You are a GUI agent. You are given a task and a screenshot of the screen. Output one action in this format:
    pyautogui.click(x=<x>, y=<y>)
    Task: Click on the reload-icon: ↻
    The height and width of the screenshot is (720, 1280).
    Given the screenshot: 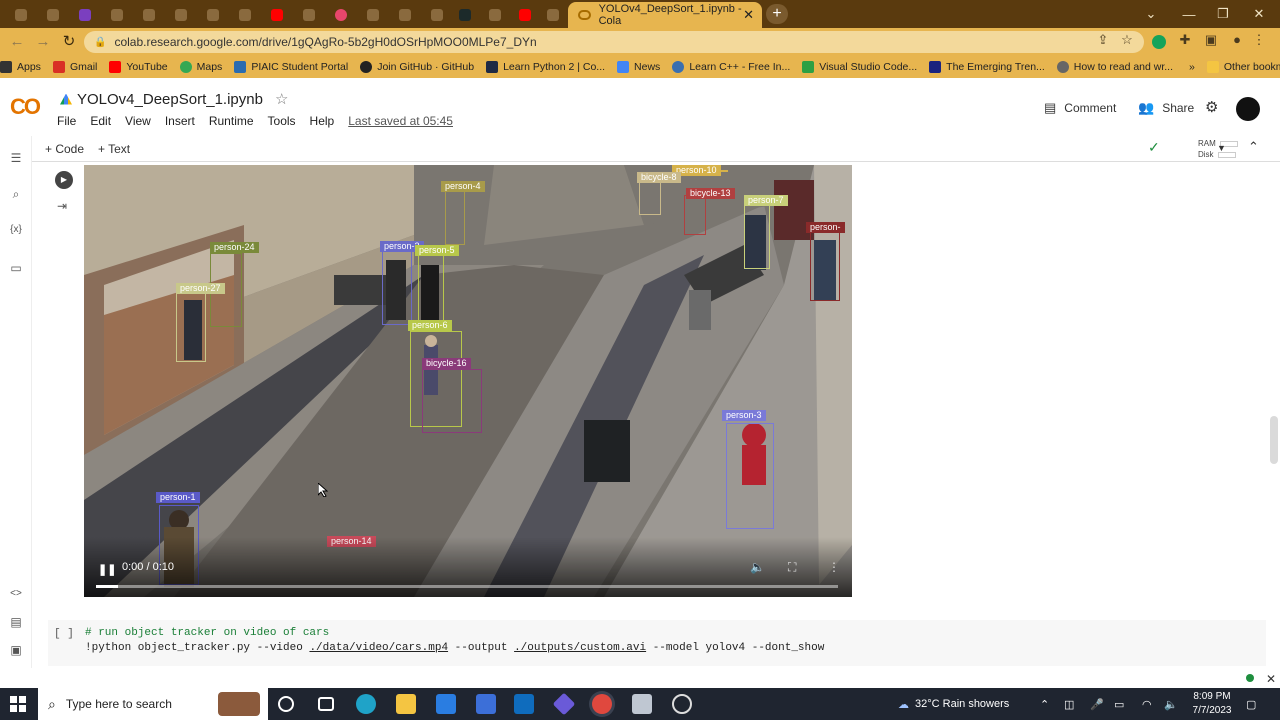 What is the action you would take?
    pyautogui.click(x=69, y=42)
    